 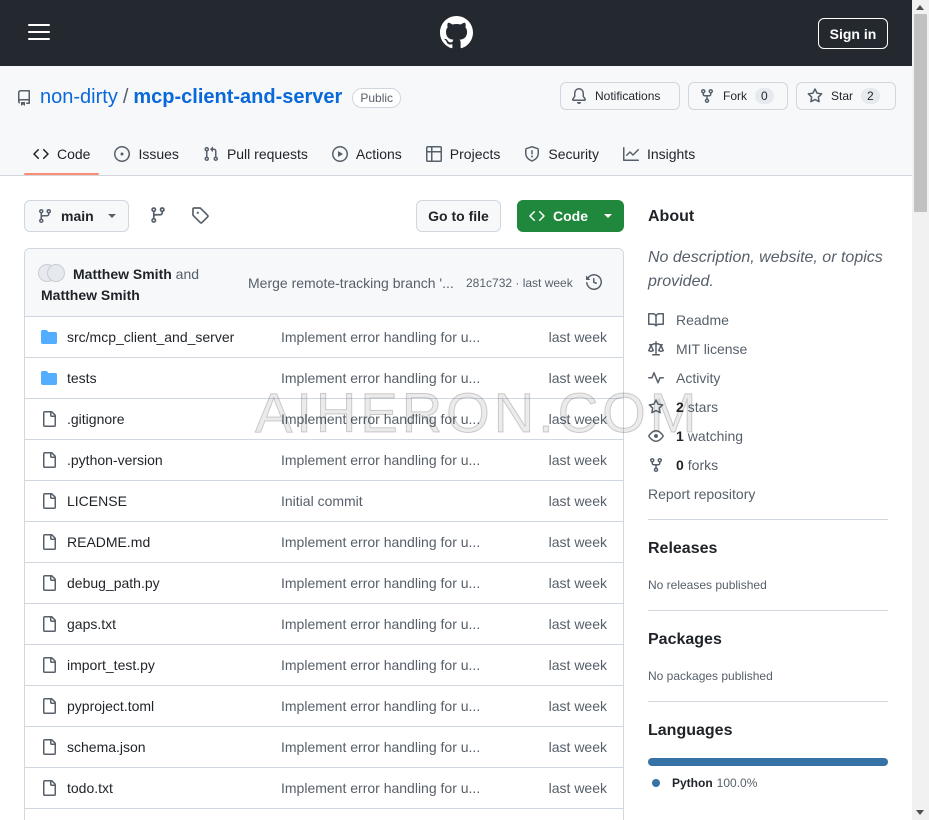 I want to click on vertical-scrollbar, so click(x=920, y=410).